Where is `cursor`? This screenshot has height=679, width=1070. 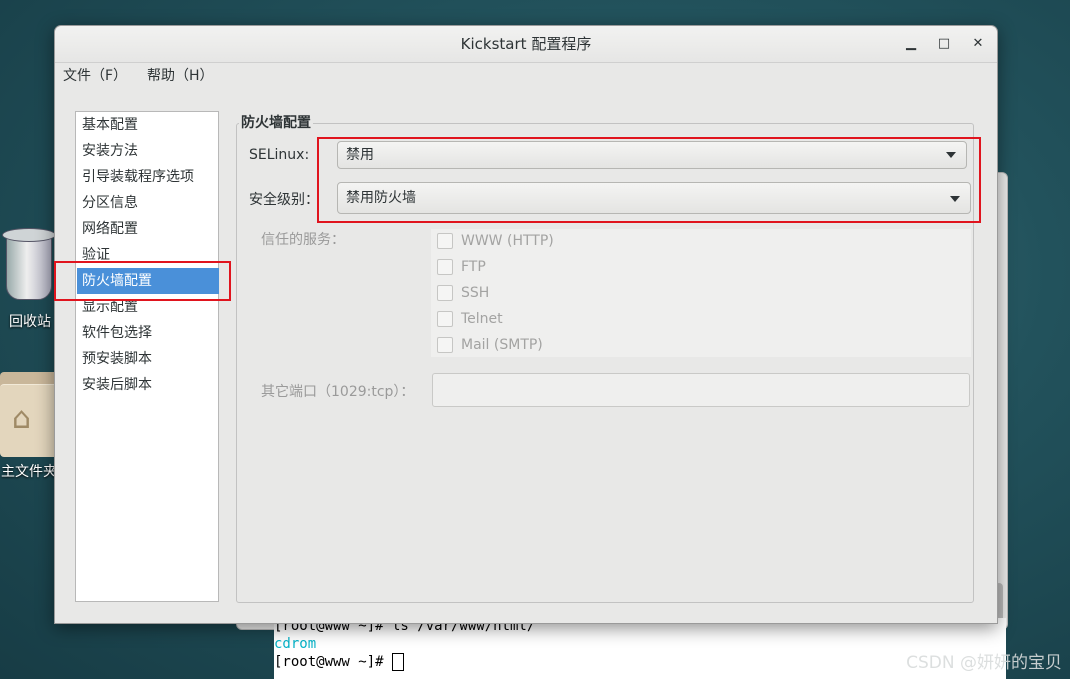
cursor is located at coordinates (398, 662).